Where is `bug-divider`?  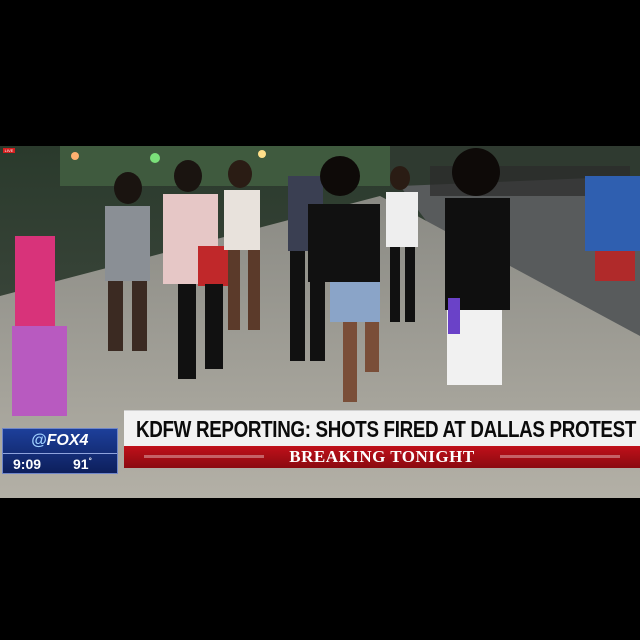
bug-divider is located at coordinates (60, 453).